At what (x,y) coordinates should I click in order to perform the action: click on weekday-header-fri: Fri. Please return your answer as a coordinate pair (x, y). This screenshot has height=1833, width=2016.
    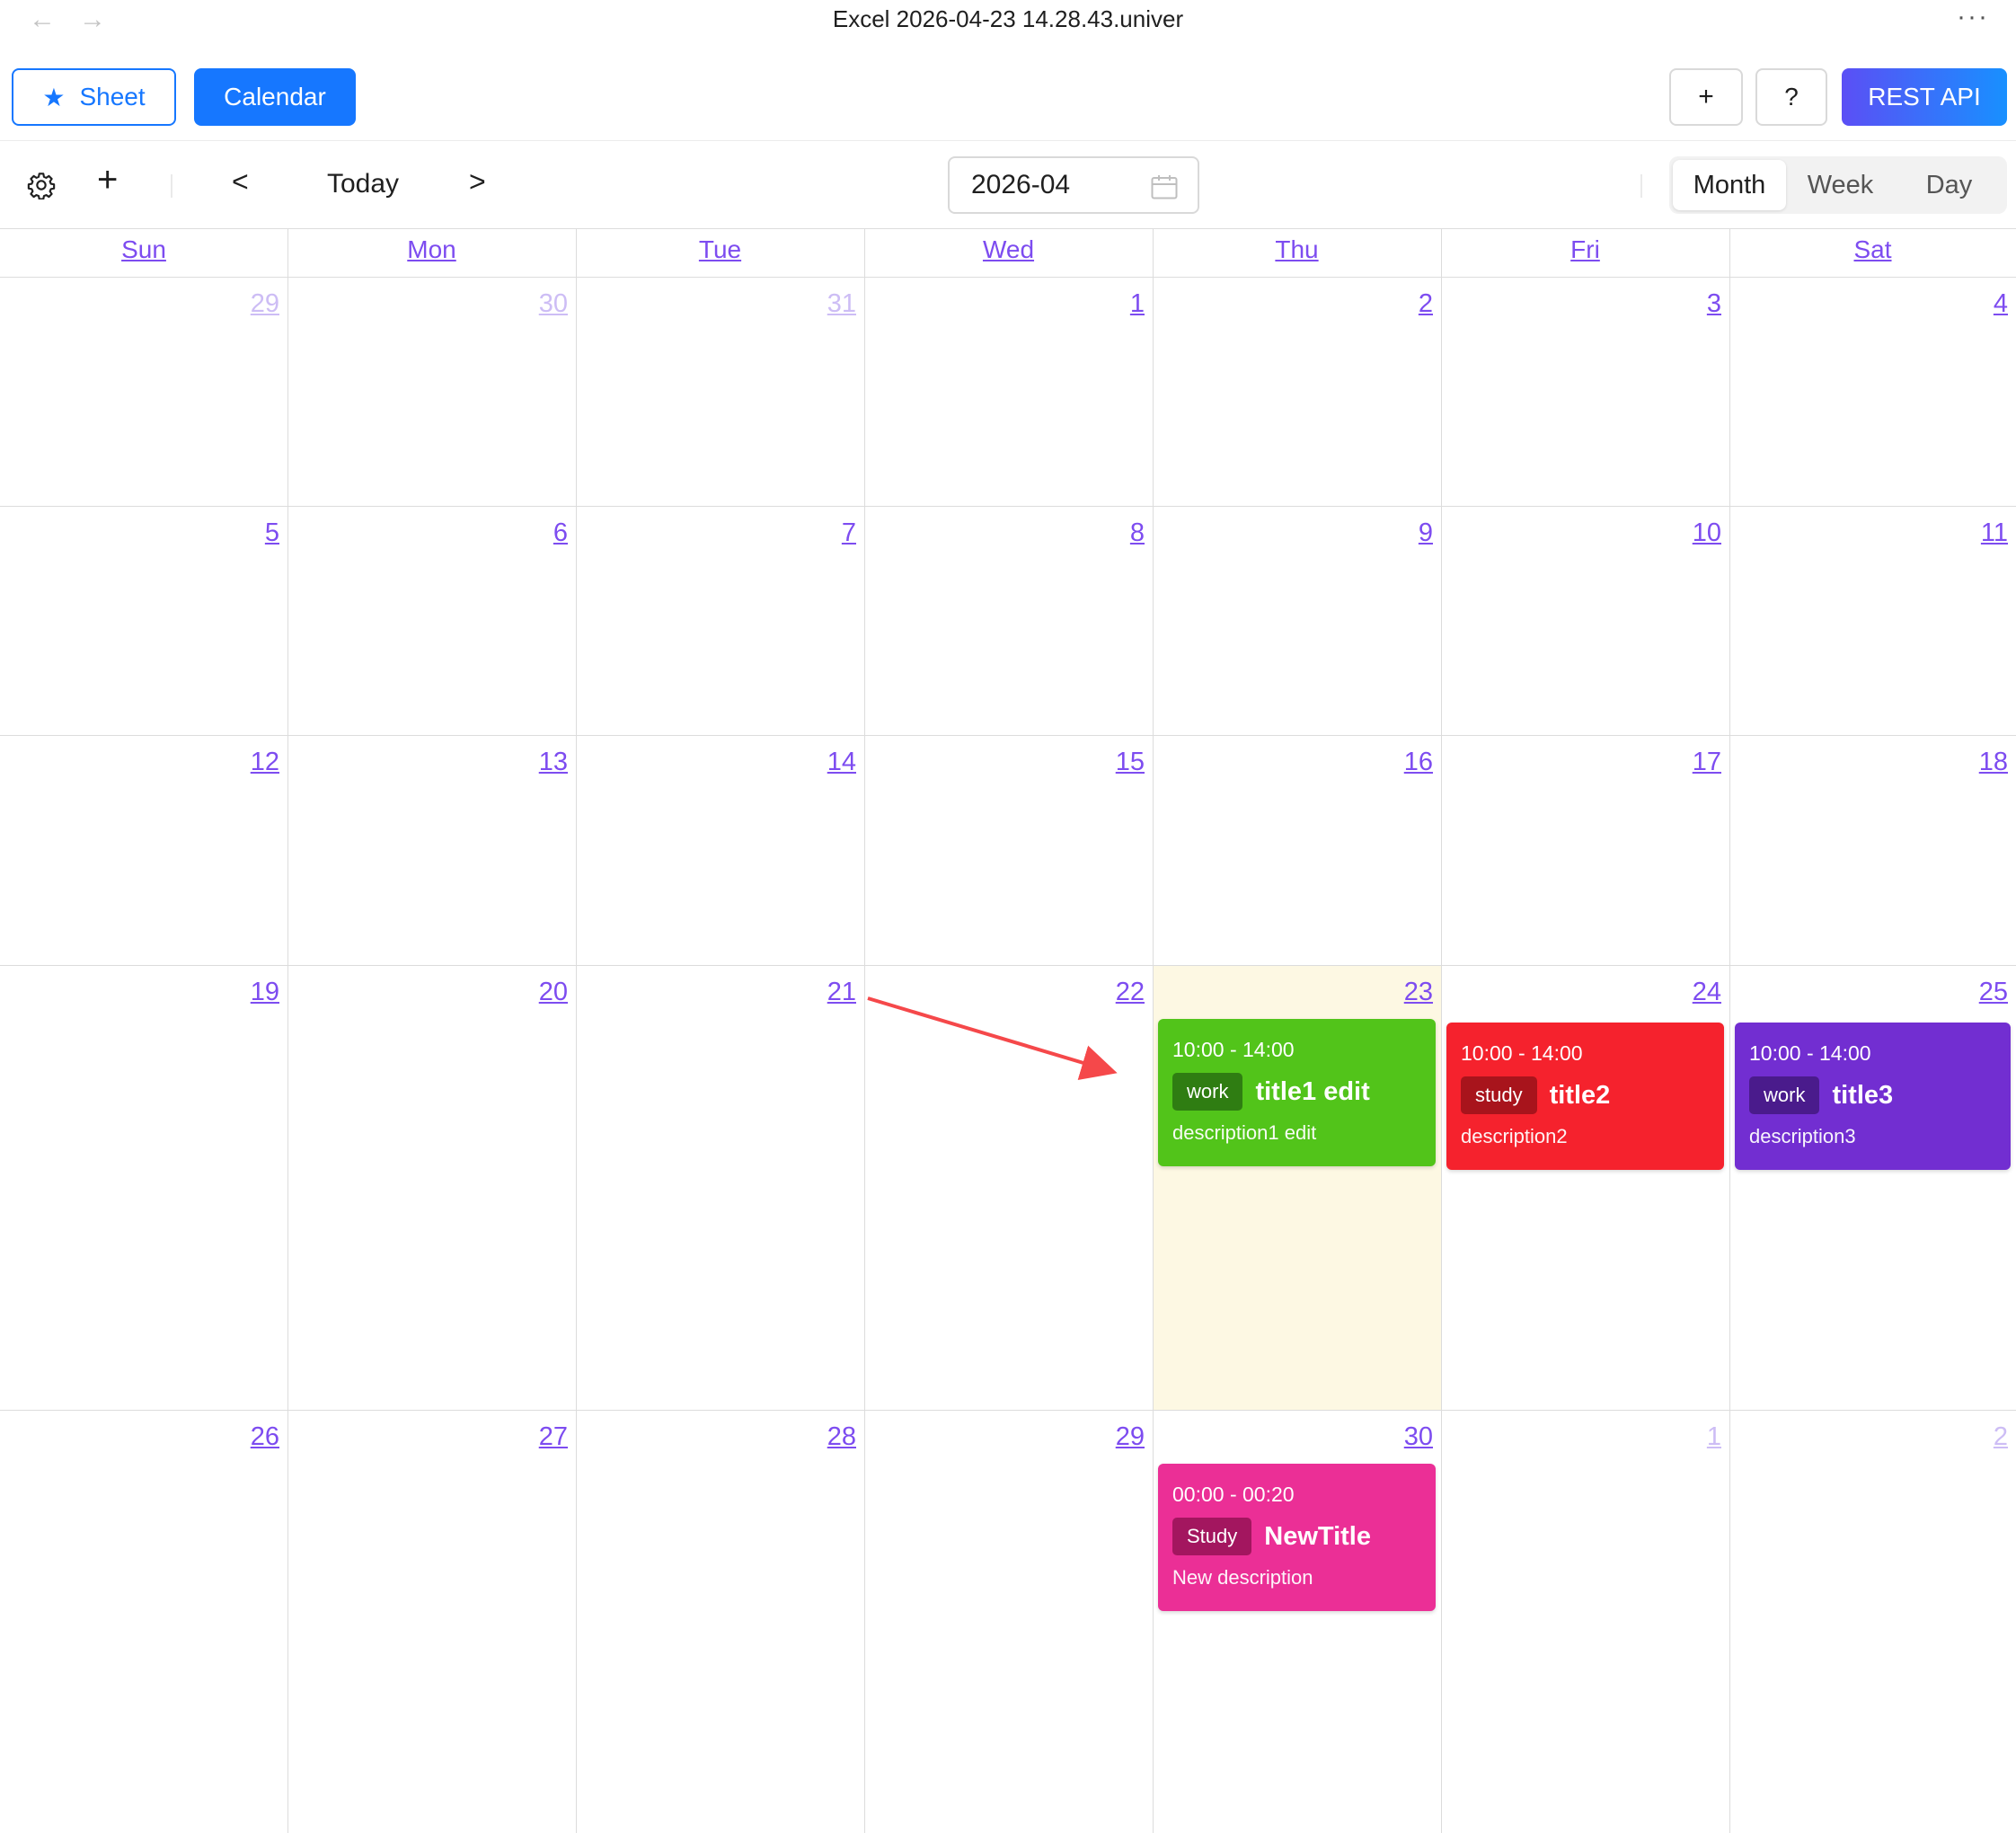
    Looking at the image, I should click on (1585, 249).